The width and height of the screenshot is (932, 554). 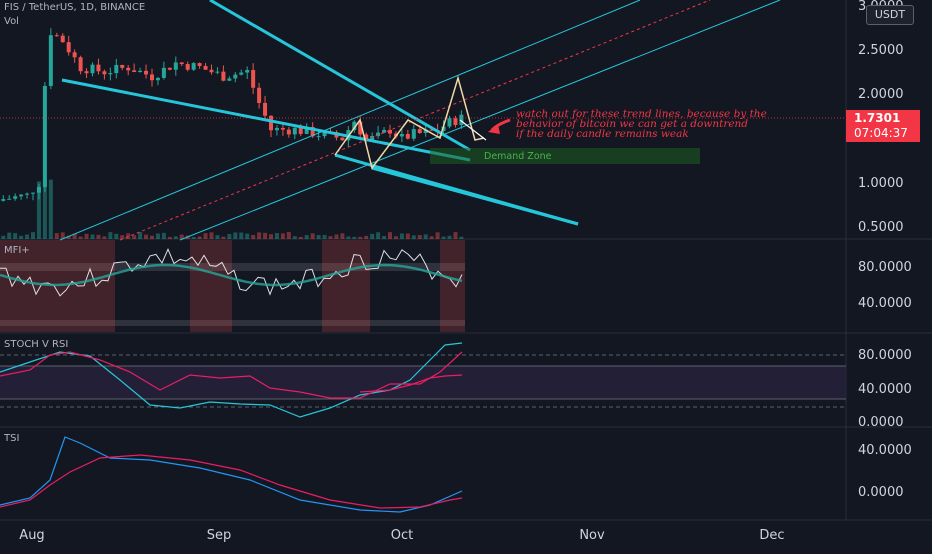 I want to click on demand-zone-label: Demand Zone, so click(x=518, y=156).